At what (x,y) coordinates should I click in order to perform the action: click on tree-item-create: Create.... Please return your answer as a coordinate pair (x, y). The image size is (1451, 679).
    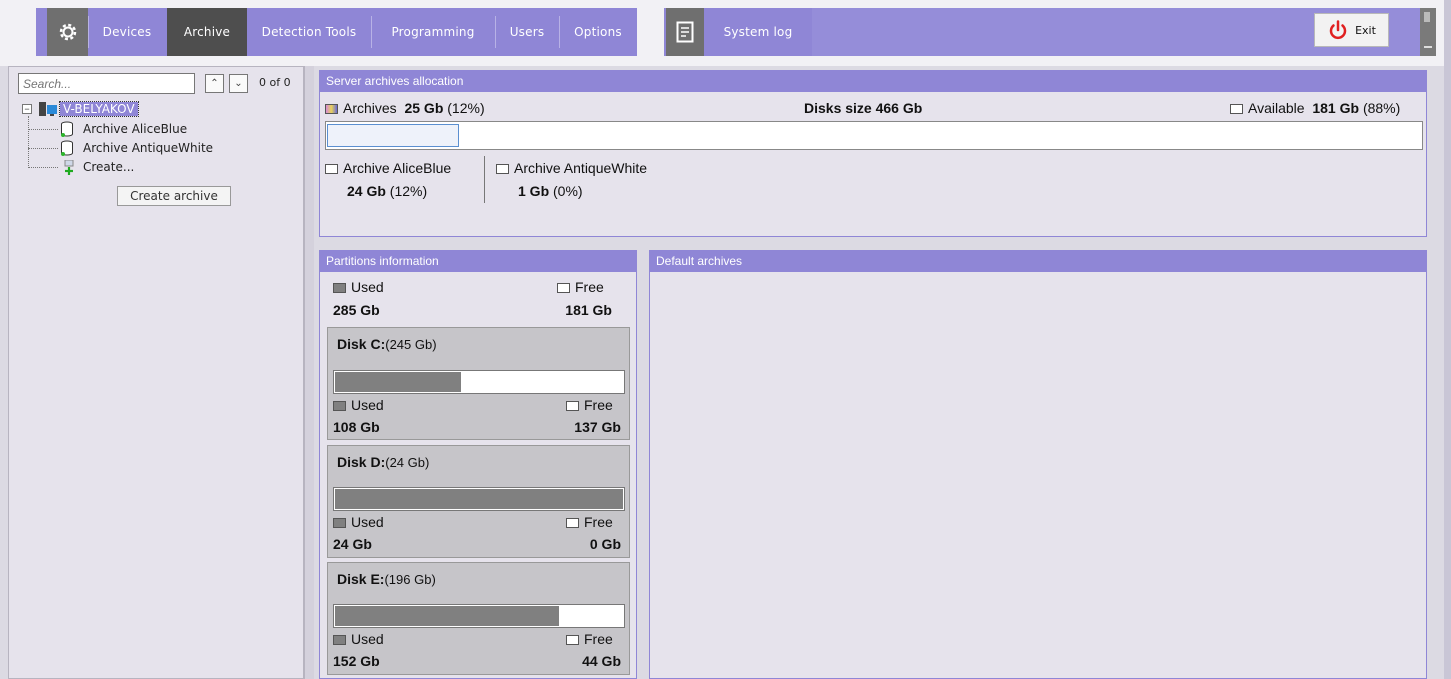
    Looking at the image, I should click on (108, 167).